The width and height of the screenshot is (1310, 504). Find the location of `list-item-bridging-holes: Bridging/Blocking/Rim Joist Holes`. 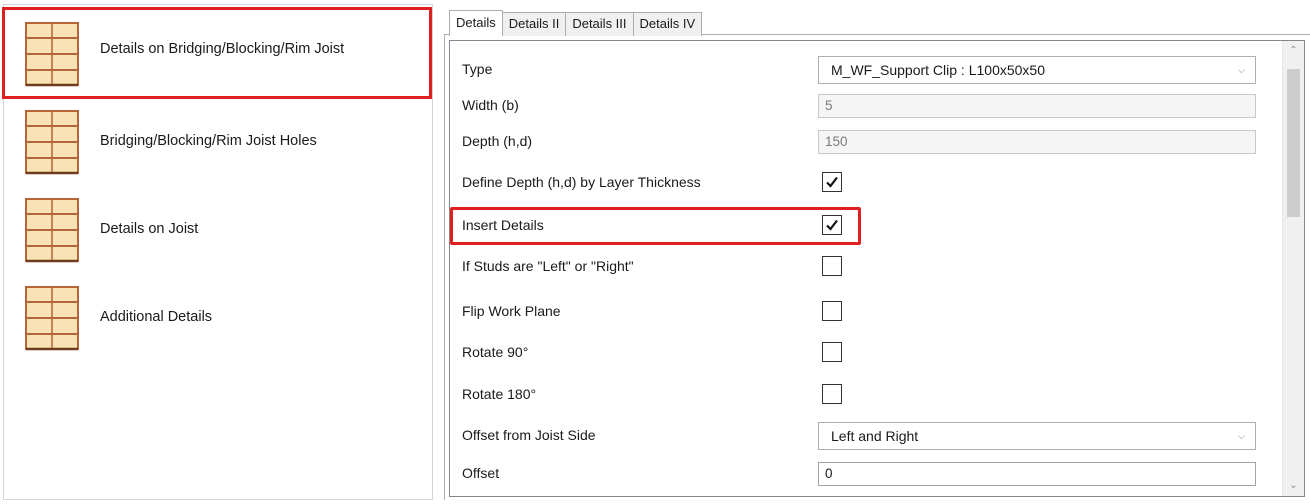

list-item-bridging-holes: Bridging/Blocking/Rim Joist Holes is located at coordinates (217, 141).